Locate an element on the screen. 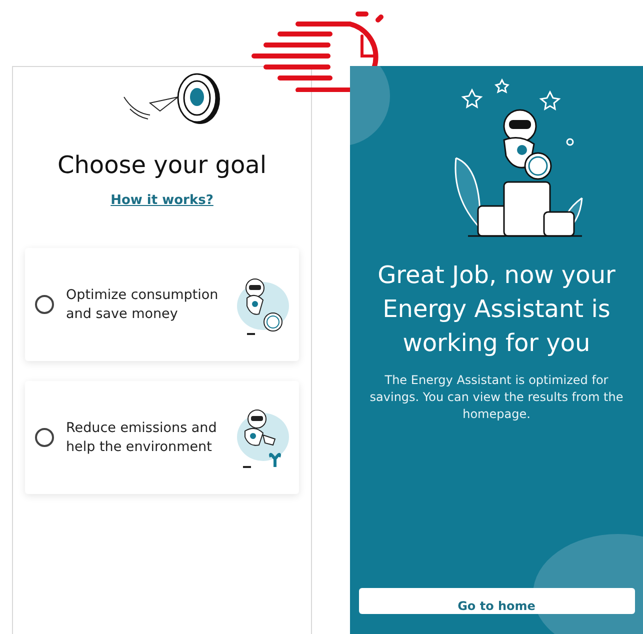  go-to-home-button: Go to home is located at coordinates (496, 601).